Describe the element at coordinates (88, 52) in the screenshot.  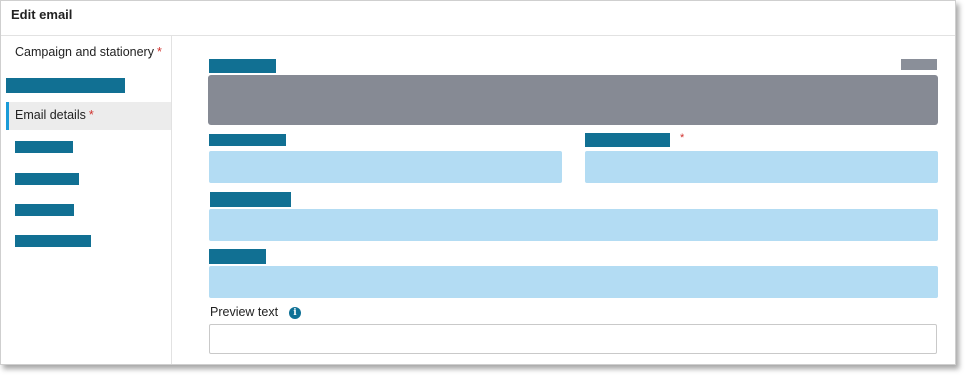
I see `sidebar-item-label: Campaign and stationery *` at that location.